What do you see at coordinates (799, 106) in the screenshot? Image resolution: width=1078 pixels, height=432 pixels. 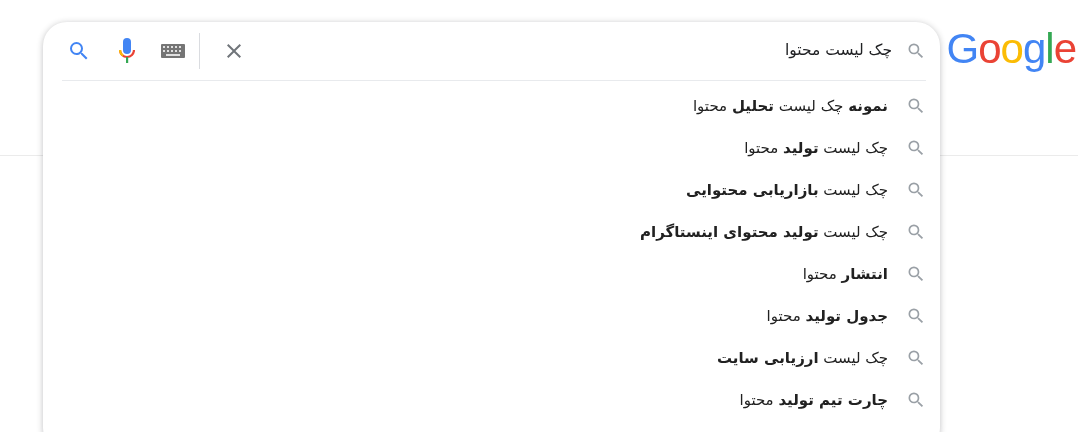 I see `suggestion-link: نمونه چک لیست تحلیل محتوا` at bounding box center [799, 106].